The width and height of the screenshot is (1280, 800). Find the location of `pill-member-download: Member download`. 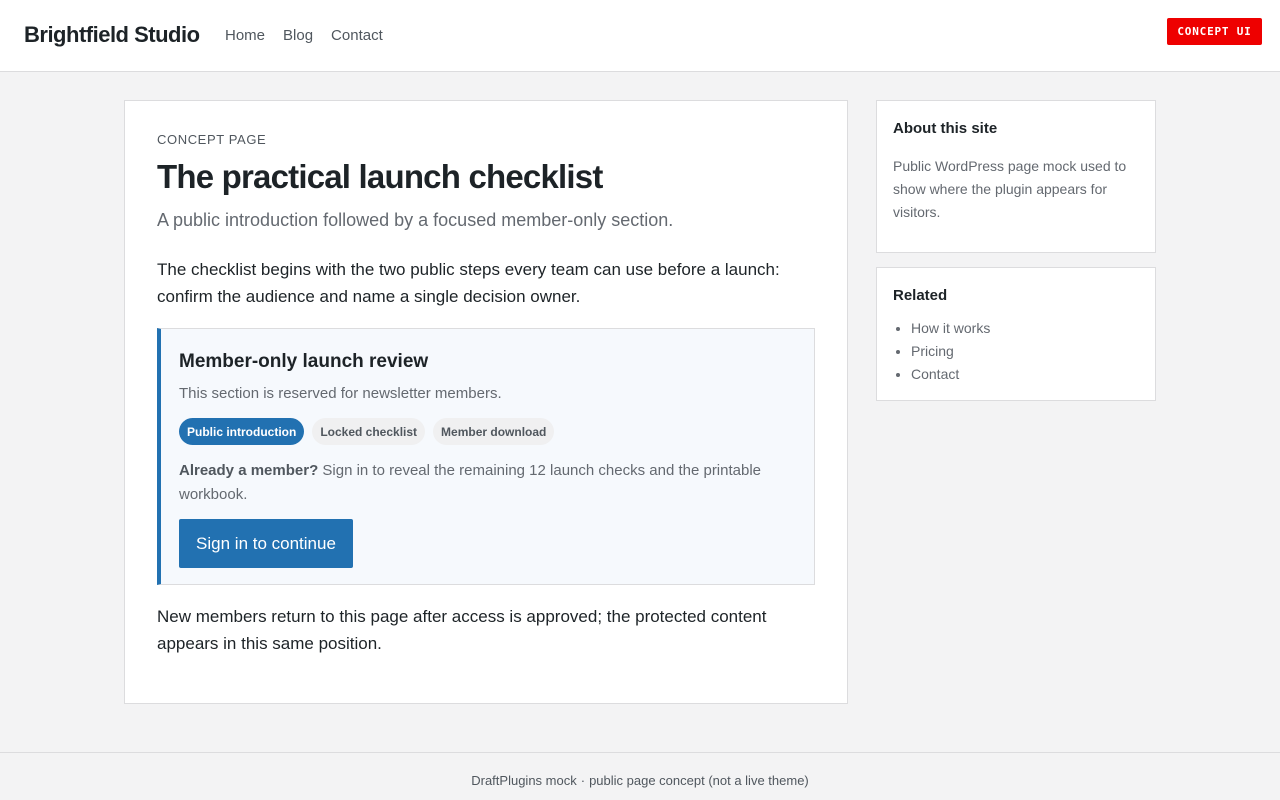

pill-member-download: Member download is located at coordinates (494, 431).